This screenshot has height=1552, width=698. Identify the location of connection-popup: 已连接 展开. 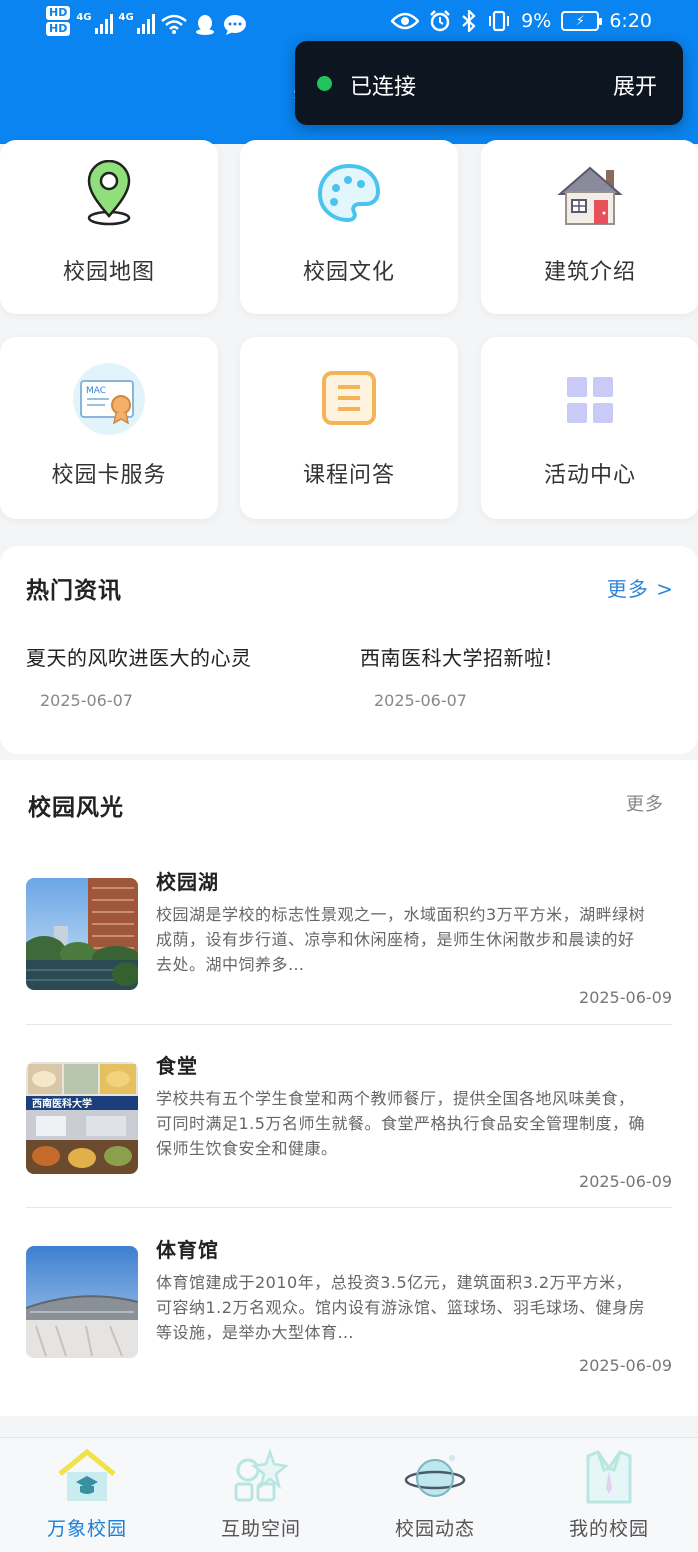
(489, 83).